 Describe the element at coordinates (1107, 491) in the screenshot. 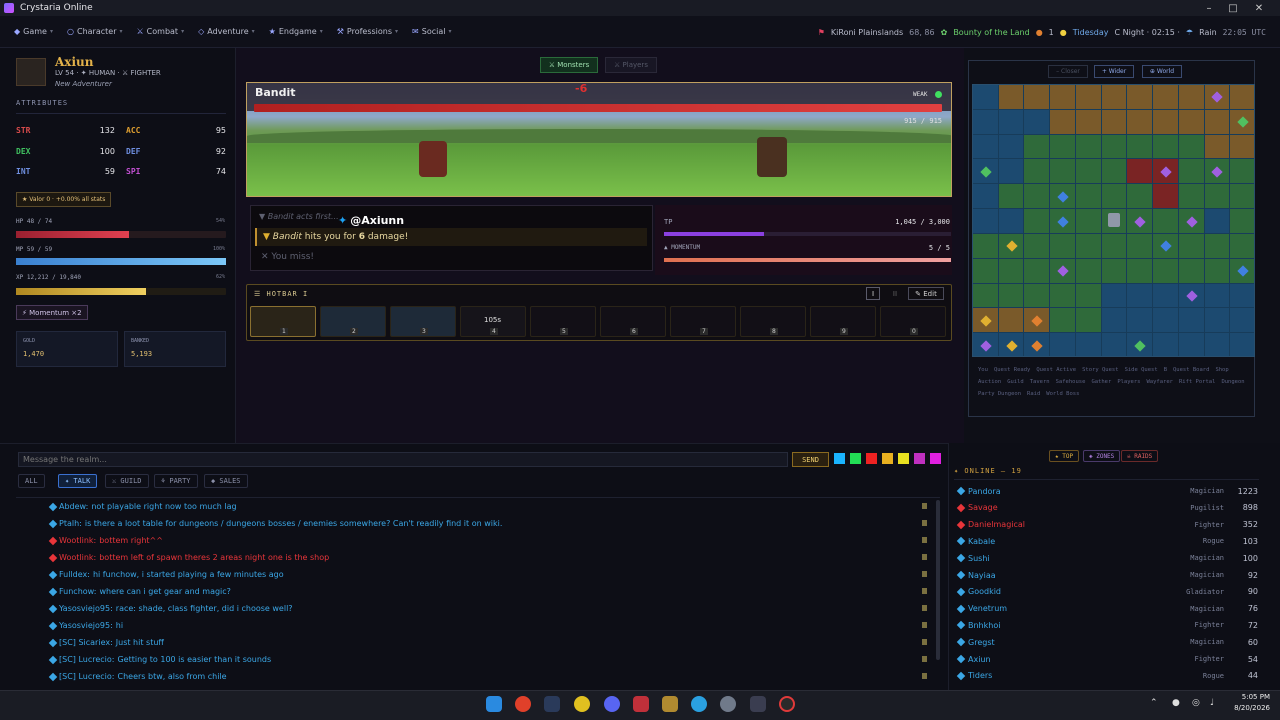

I see `online-player-row: Pandora Magician 1223` at that location.